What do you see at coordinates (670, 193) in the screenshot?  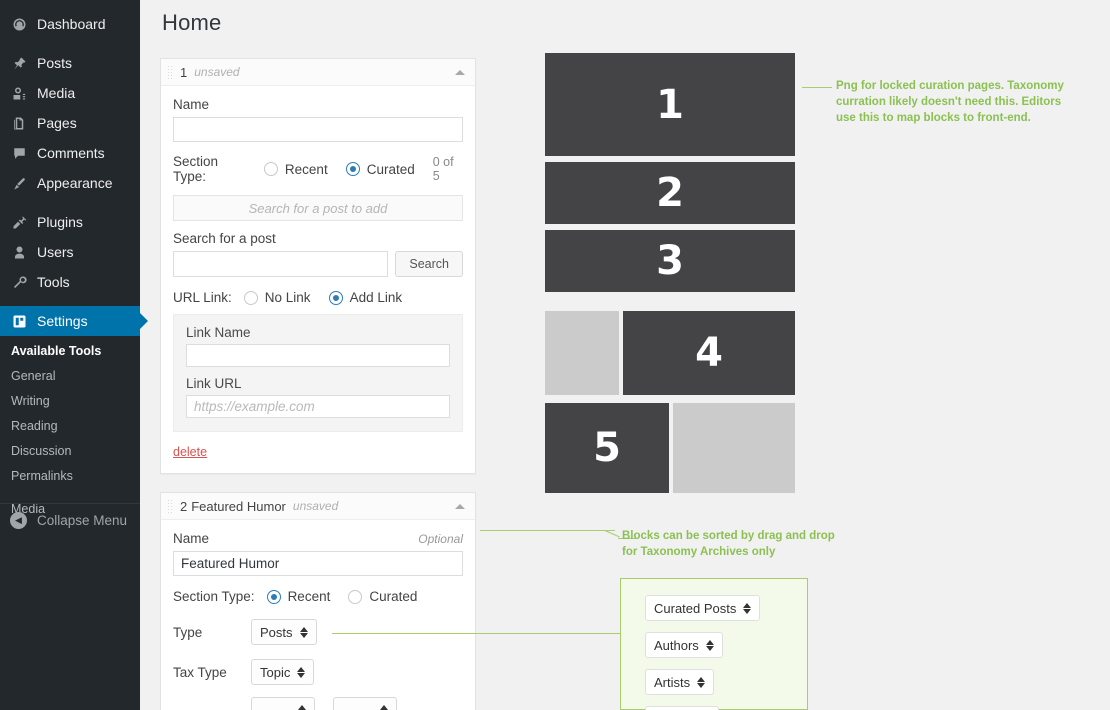 I see `layout-block-2: 2` at bounding box center [670, 193].